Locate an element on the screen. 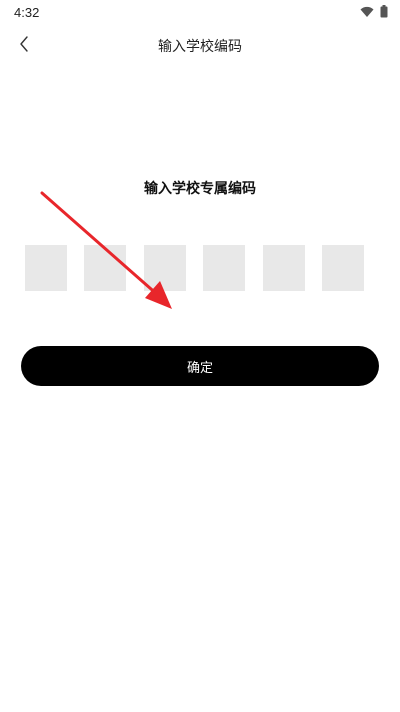  status-time: 4:32 is located at coordinates (27, 12).